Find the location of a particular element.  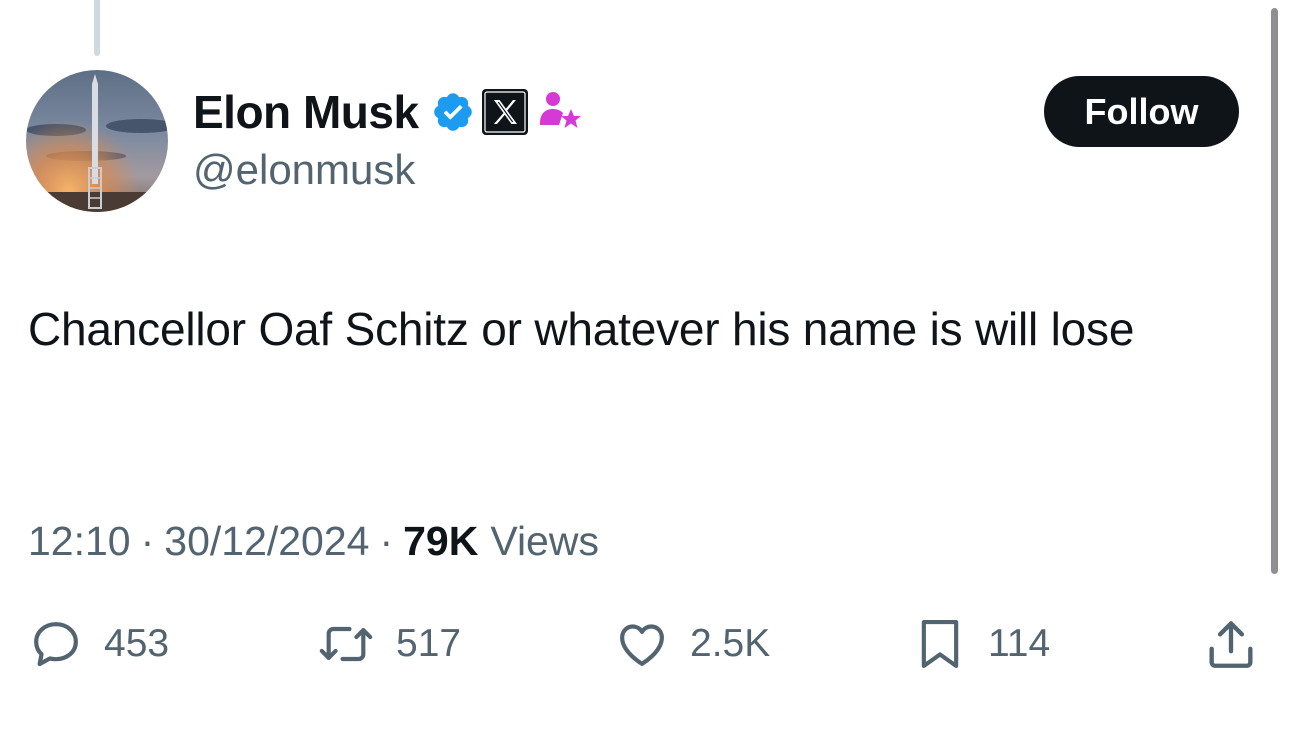

share-icon is located at coordinates (1231, 644).